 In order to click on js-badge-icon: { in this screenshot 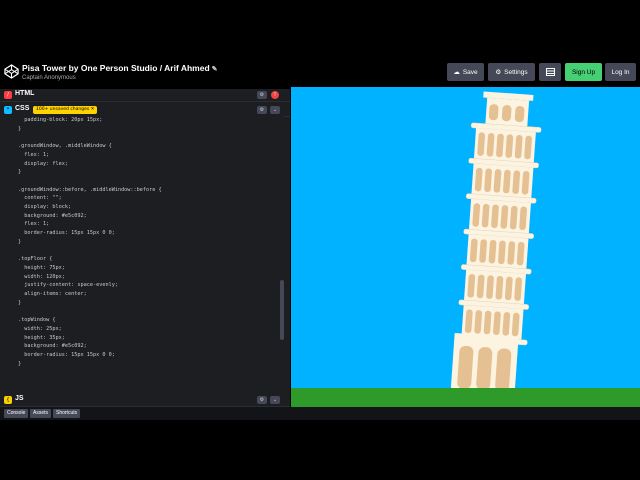, I will do `click(8, 400)`.